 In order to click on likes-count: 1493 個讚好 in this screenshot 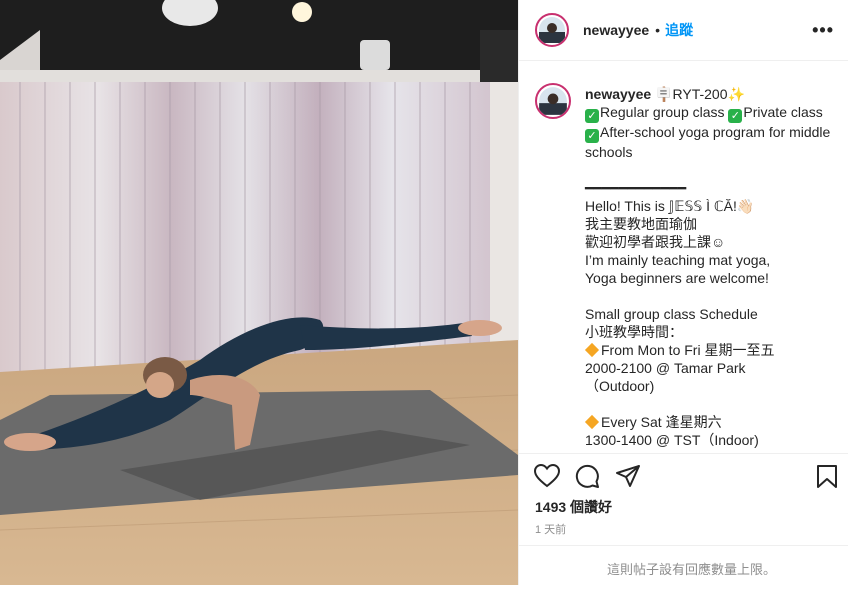, I will do `click(573, 507)`.